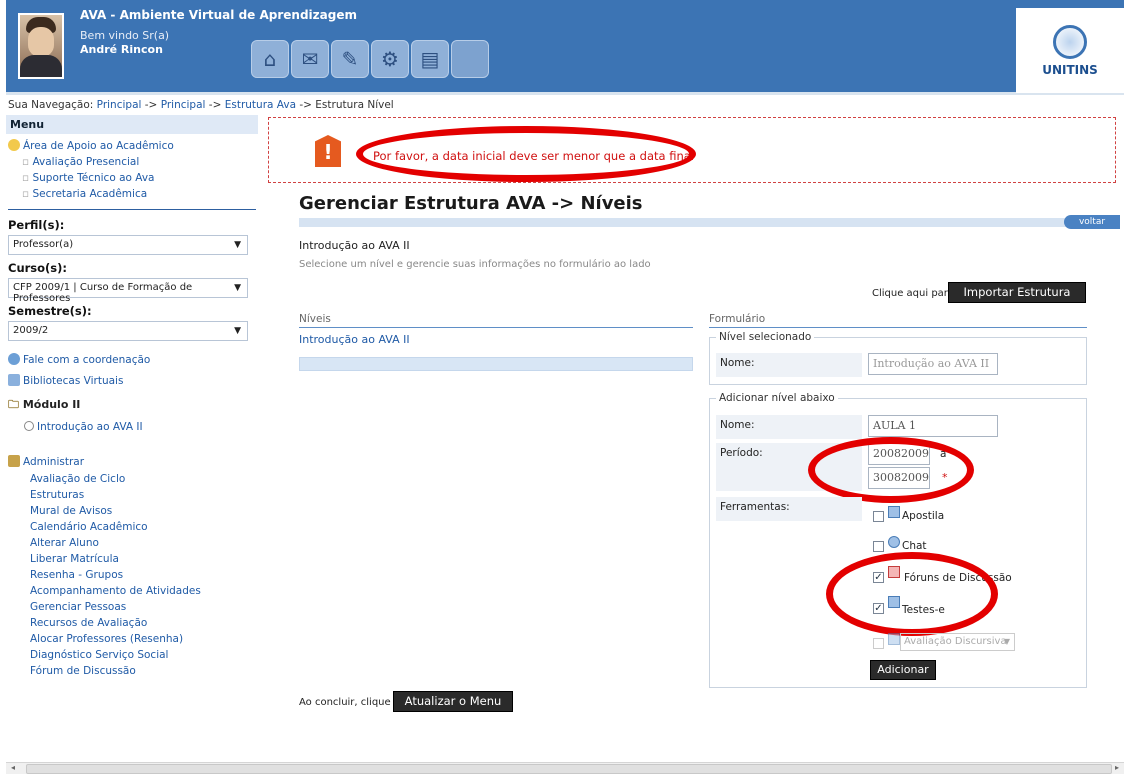  Describe the element at coordinates (121, 49) in the screenshot. I see `user-name: André Rincon` at that location.